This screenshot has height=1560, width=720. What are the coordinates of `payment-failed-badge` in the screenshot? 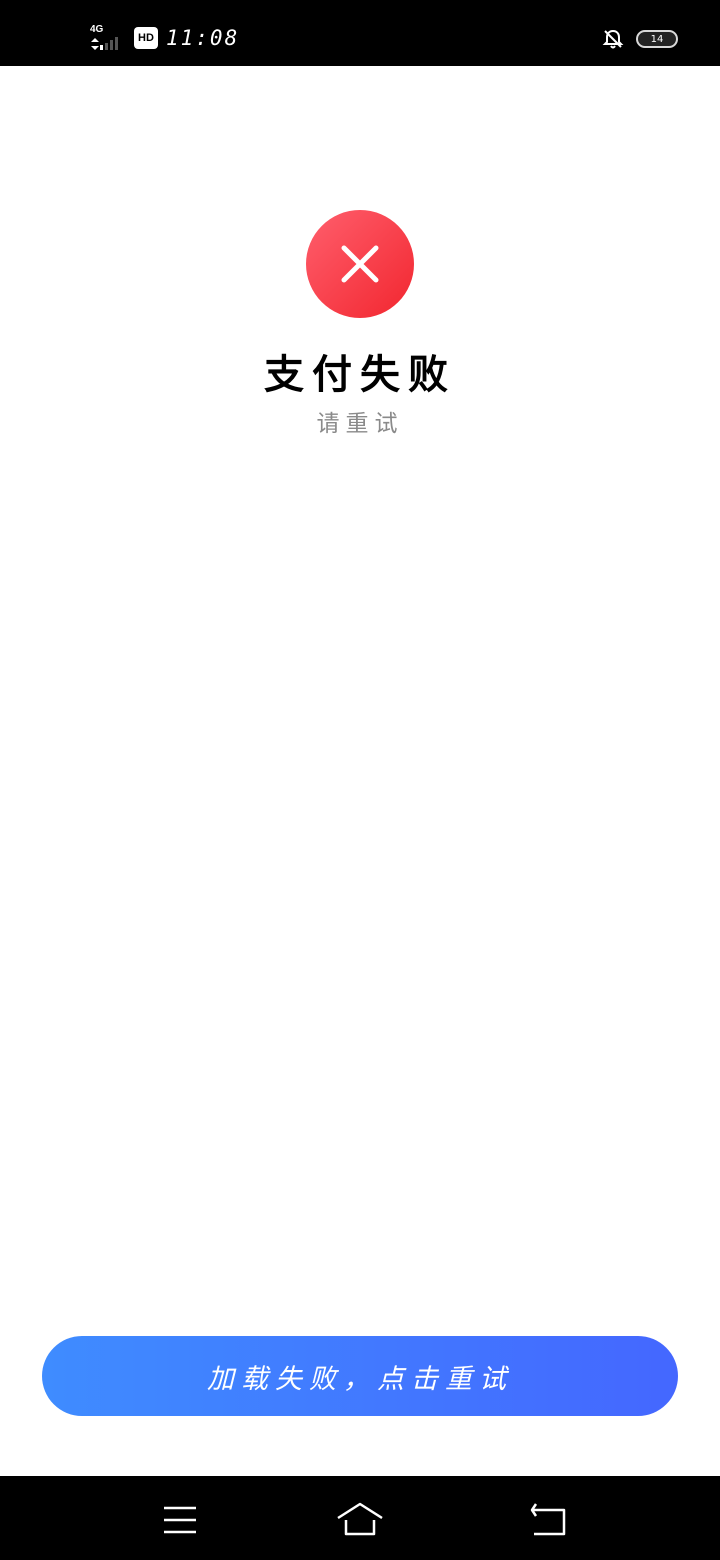 It's located at (360, 264).